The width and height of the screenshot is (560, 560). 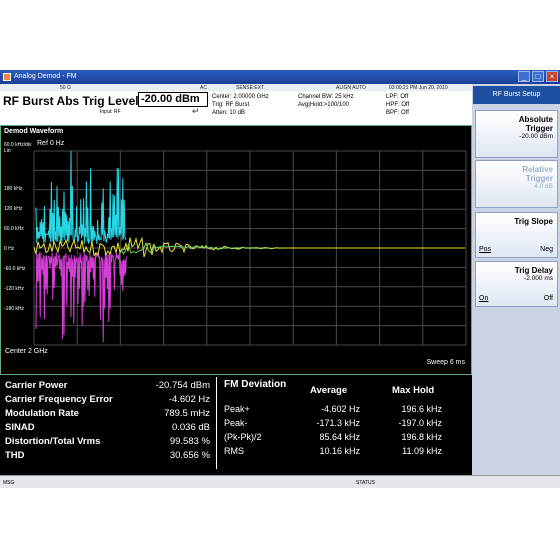 What do you see at coordinates (107, 413) in the screenshot?
I see `result-row: Modulation Rate 789.5 mHz` at bounding box center [107, 413].